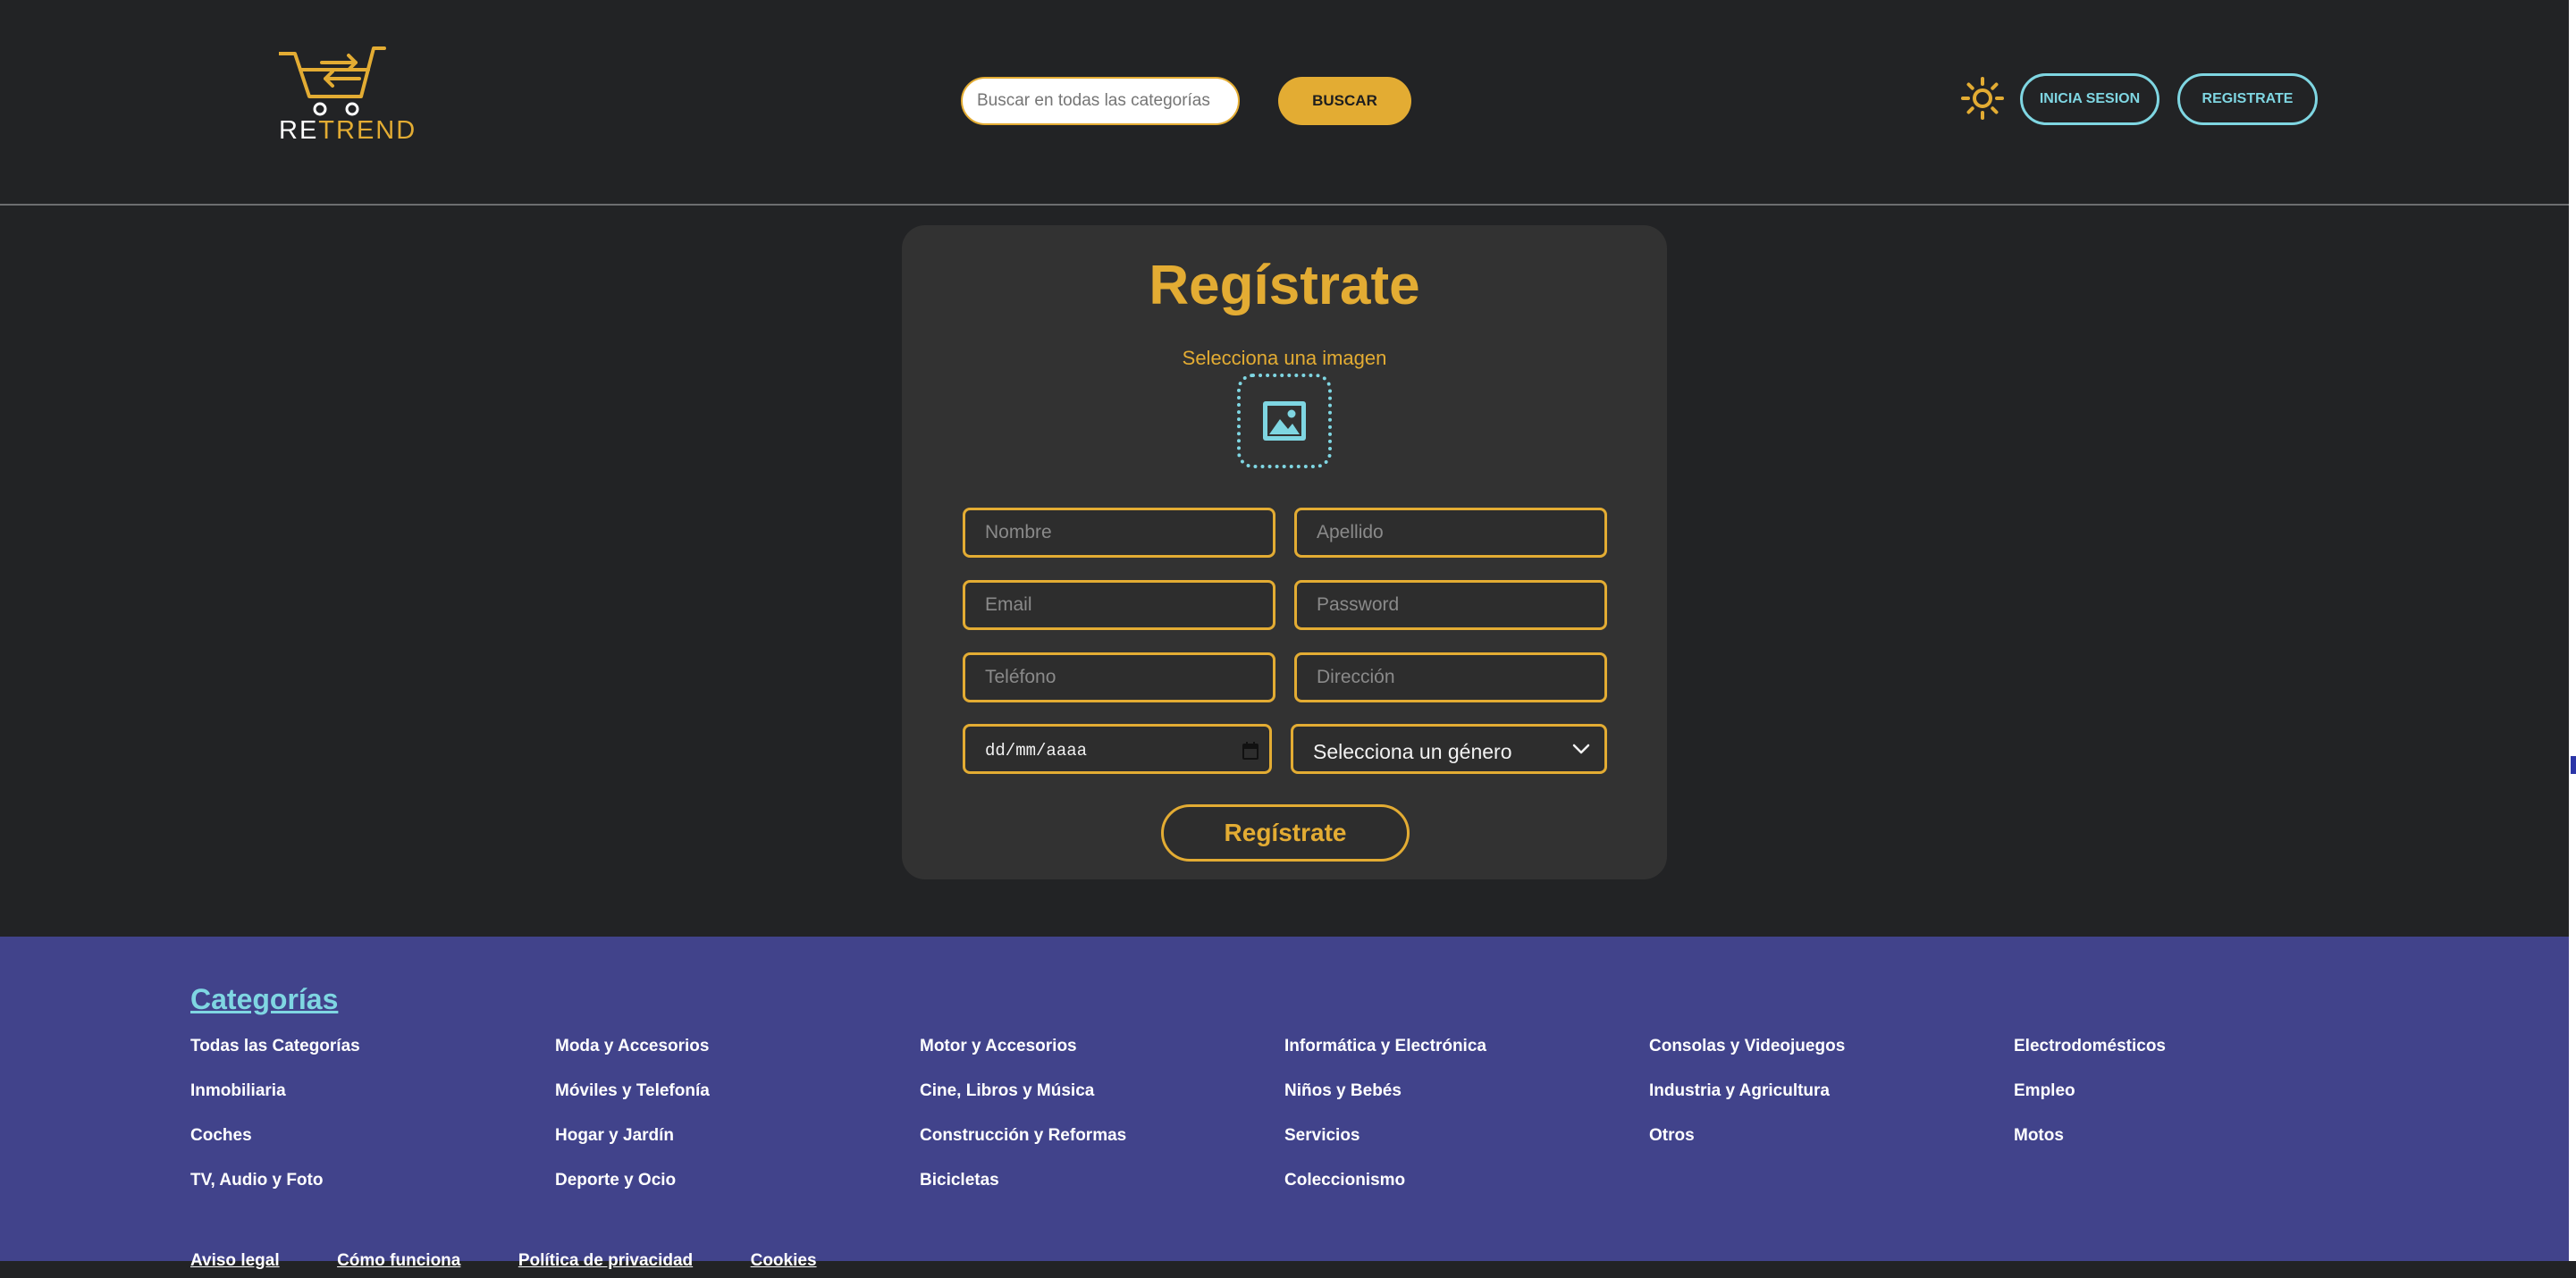 The height and width of the screenshot is (1278, 2576). Describe the element at coordinates (2192, 1059) in the screenshot. I see `category-link: Electrodomésticos` at that location.